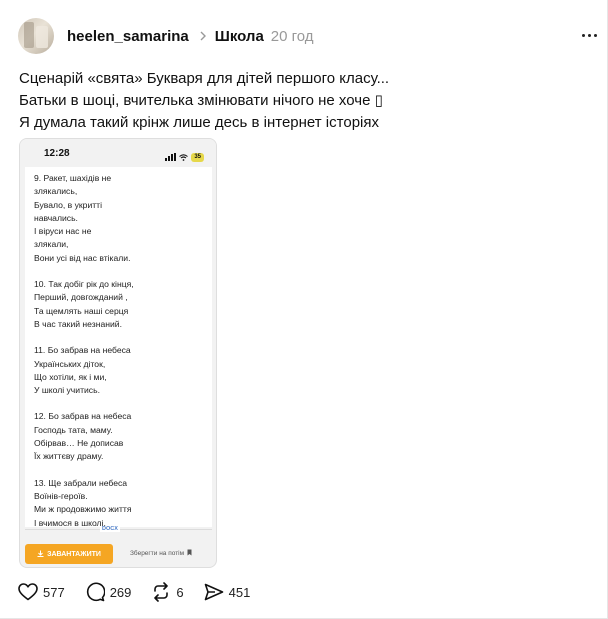  What do you see at coordinates (239, 592) in the screenshot?
I see `share-count: 451` at bounding box center [239, 592].